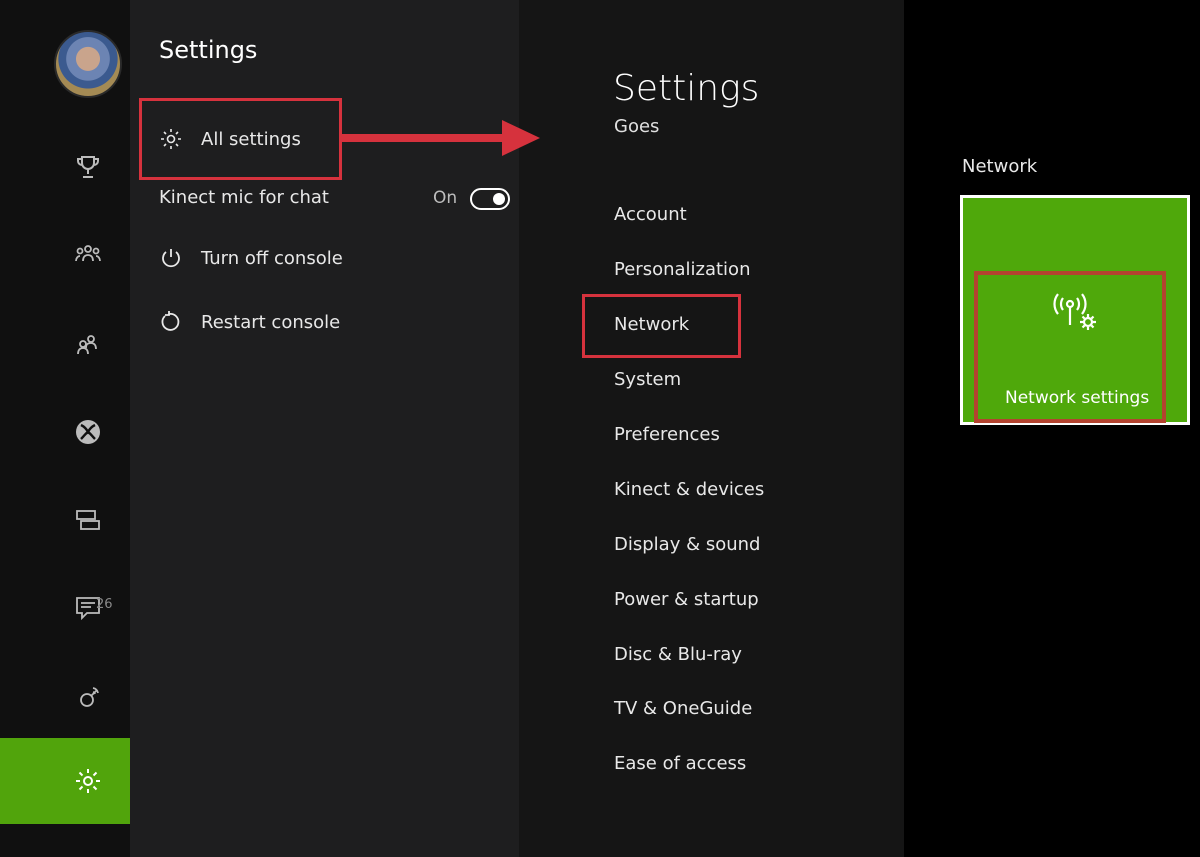  I want to click on gamertag: Goes, so click(637, 126).